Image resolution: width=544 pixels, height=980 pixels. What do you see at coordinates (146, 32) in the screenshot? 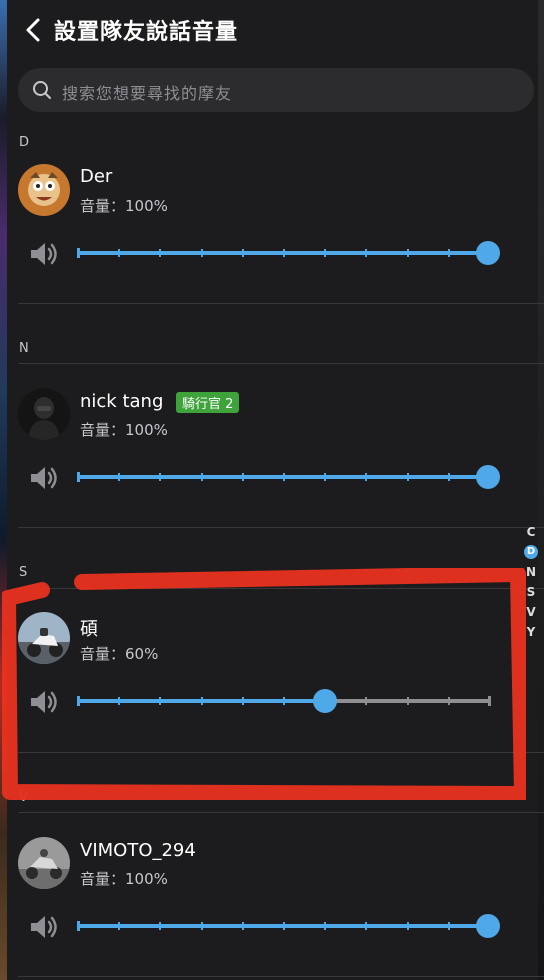
I see `page-title: 設置隊友說話音量` at bounding box center [146, 32].